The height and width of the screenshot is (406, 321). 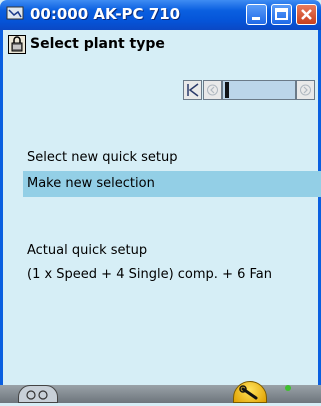 What do you see at coordinates (172, 184) in the screenshot?
I see `selection-list-item: Make new selection` at bounding box center [172, 184].